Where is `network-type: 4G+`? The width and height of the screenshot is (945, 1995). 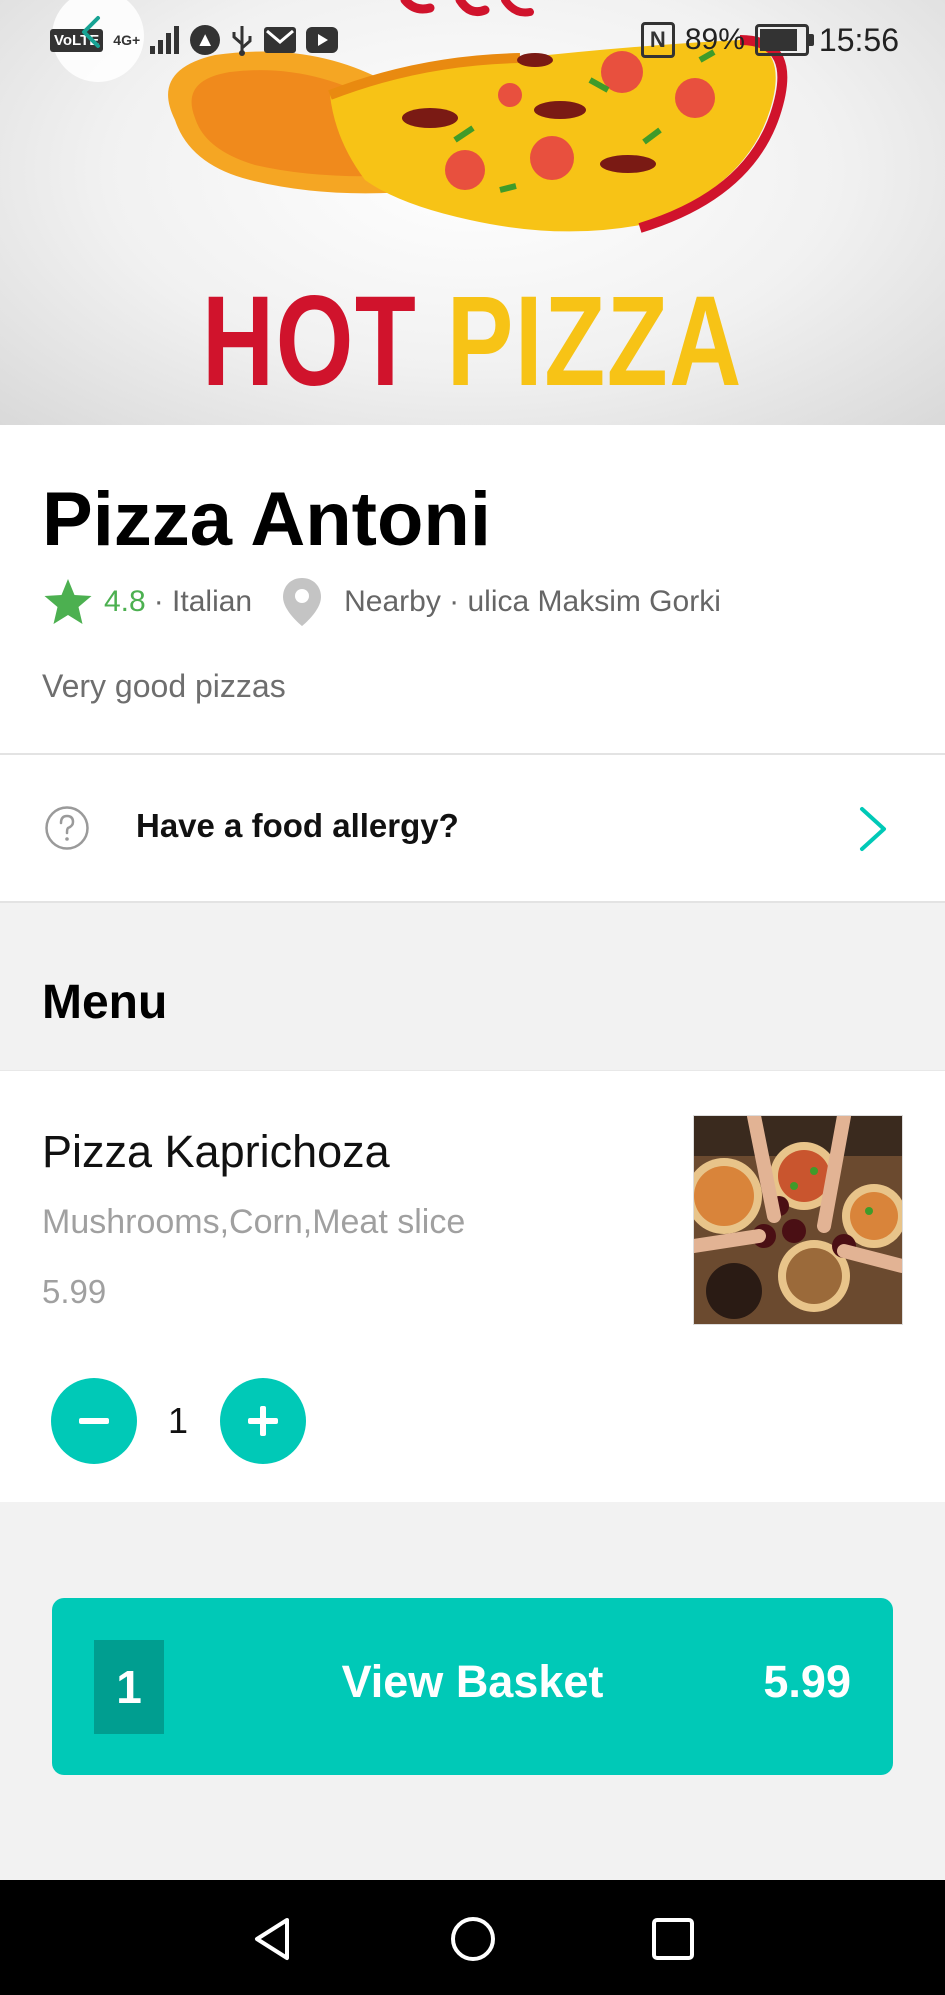 network-type: 4G+ is located at coordinates (127, 40).